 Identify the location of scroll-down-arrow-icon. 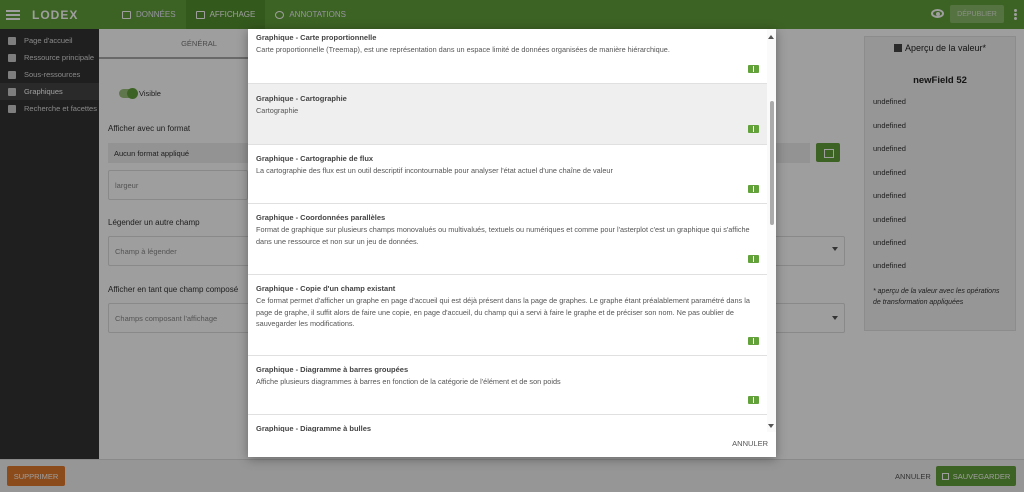
(771, 426).